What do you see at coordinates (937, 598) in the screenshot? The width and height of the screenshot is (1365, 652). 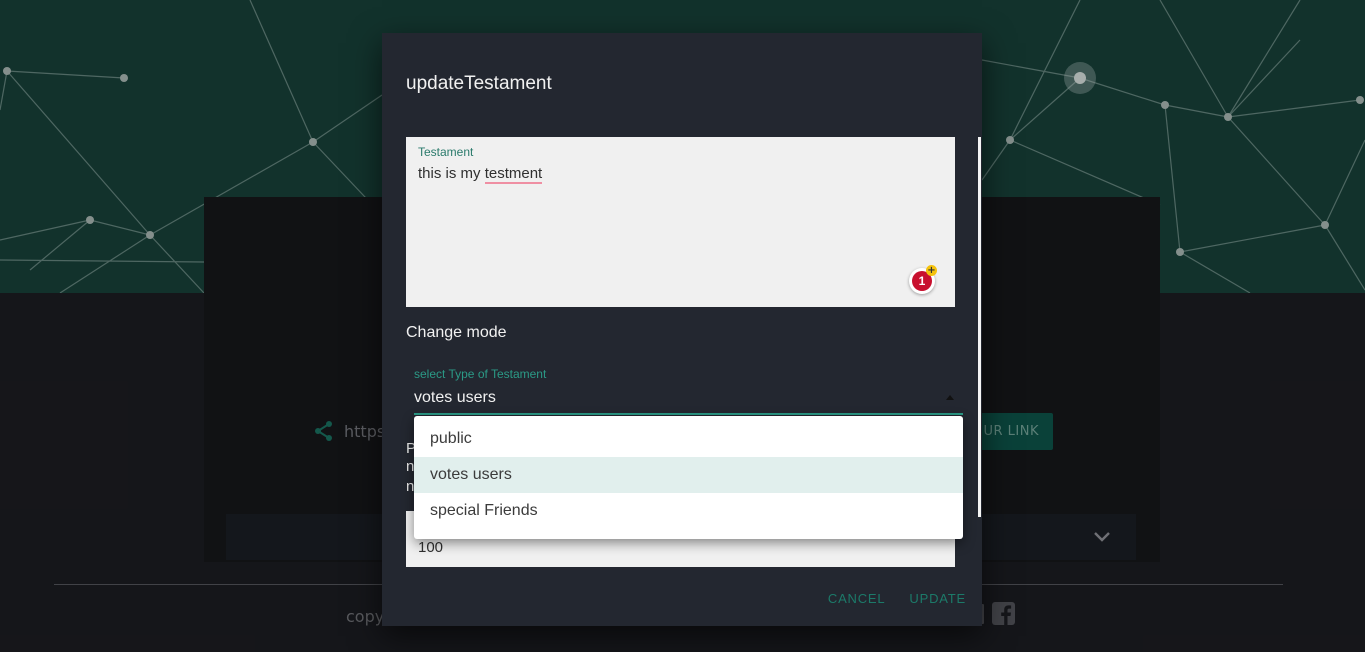 I see `update-button: UPDATE` at bounding box center [937, 598].